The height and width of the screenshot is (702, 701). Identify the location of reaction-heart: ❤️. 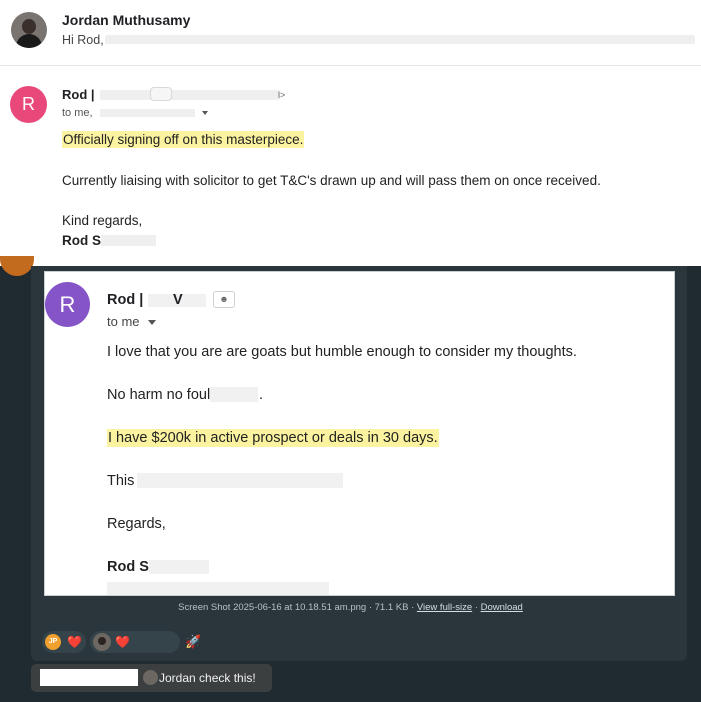
(135, 642).